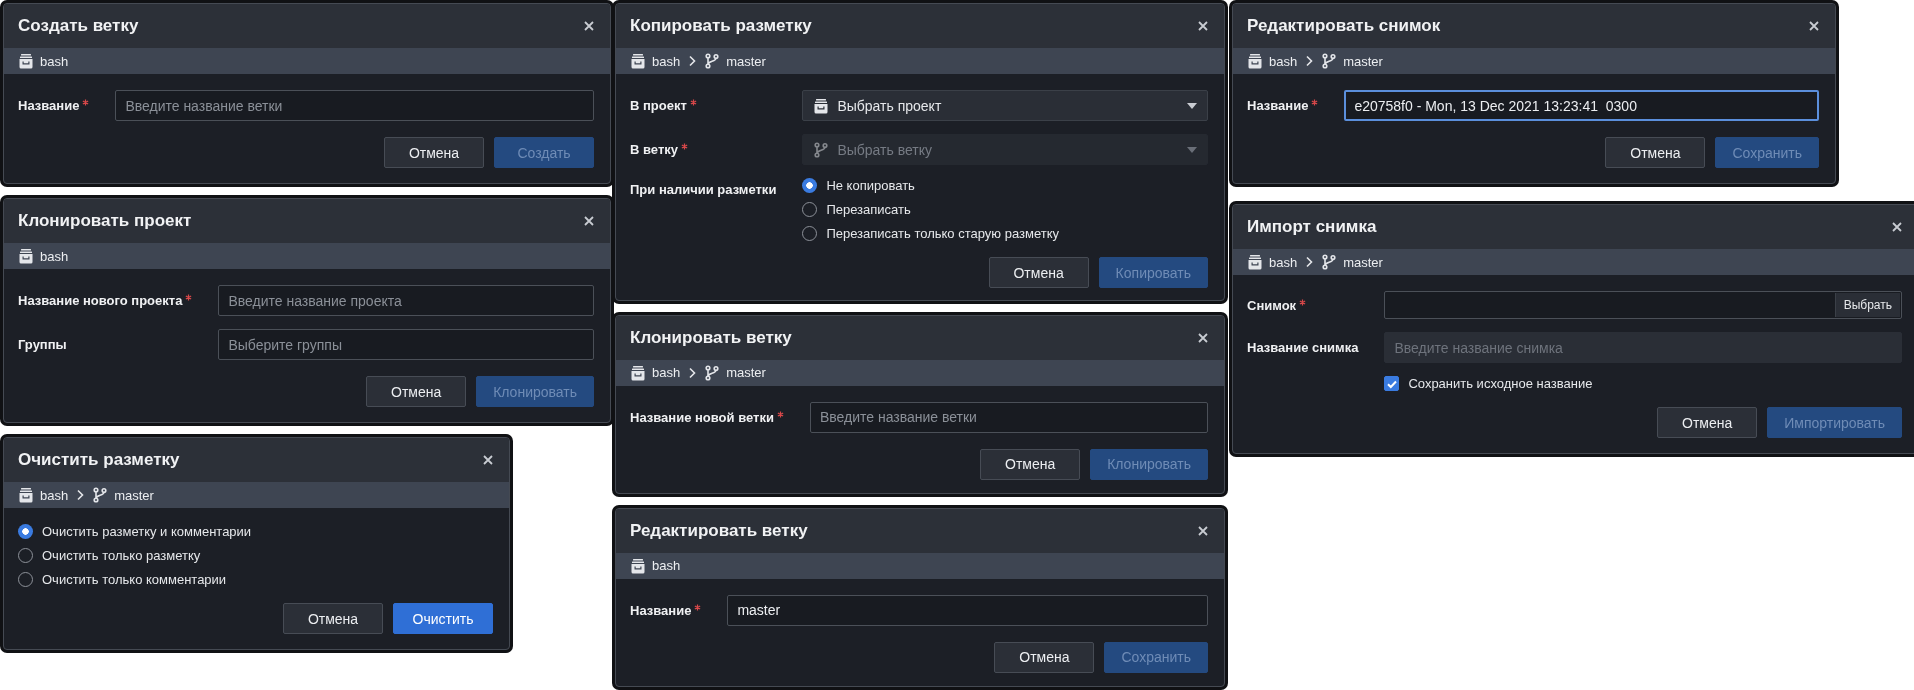 The image size is (1914, 690). What do you see at coordinates (703, 189) in the screenshot?
I see `field-label: При наличии разметки` at bounding box center [703, 189].